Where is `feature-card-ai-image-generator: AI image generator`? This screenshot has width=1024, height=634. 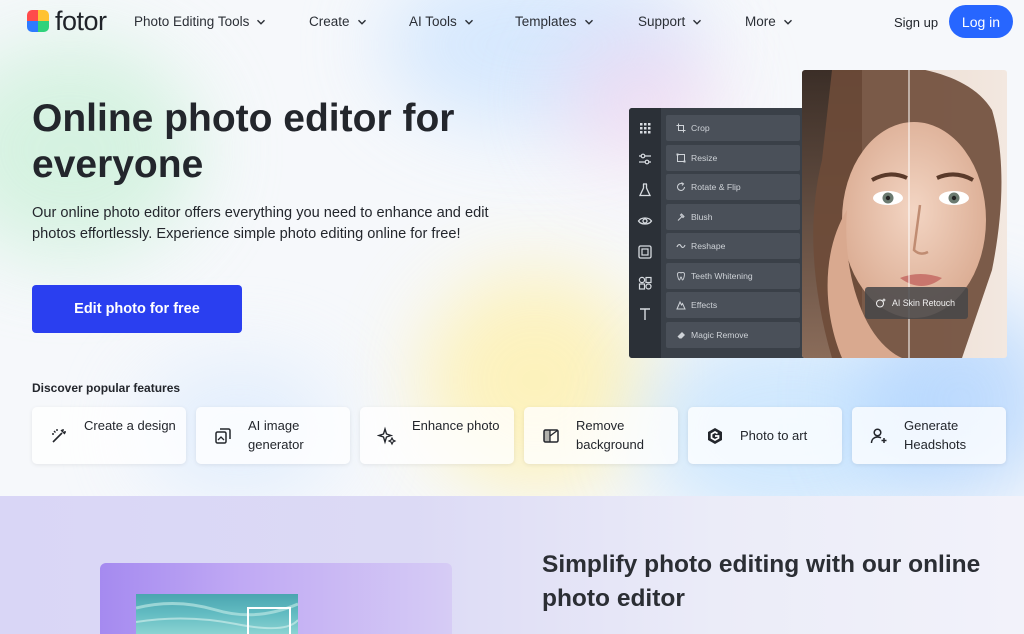 feature-card-ai-image-generator: AI image generator is located at coordinates (273, 435).